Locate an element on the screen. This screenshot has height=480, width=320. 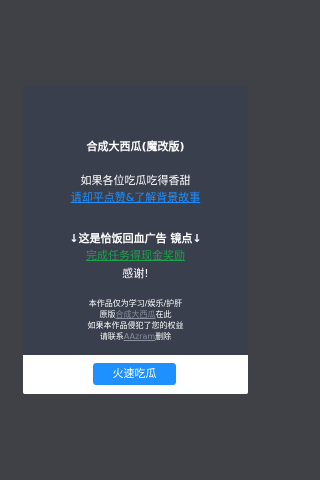
start-game-button: 火速吃瓜 is located at coordinates (134, 374).